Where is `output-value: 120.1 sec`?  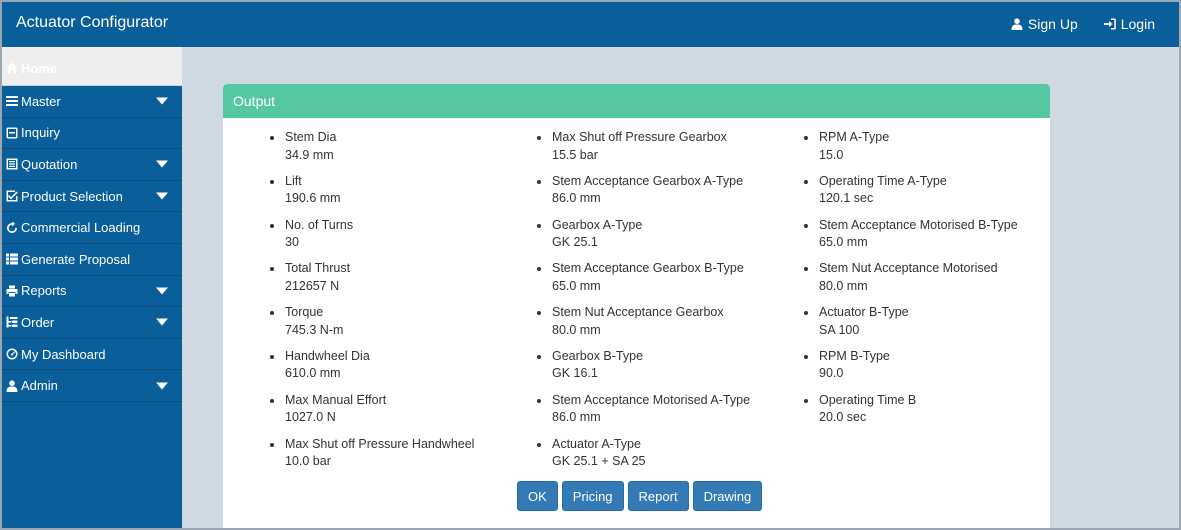
output-value: 120.1 sec is located at coordinates (846, 198).